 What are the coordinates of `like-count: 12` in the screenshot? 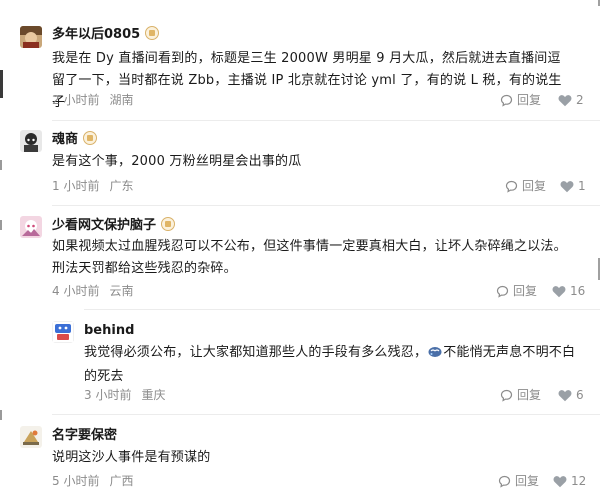 It's located at (579, 481).